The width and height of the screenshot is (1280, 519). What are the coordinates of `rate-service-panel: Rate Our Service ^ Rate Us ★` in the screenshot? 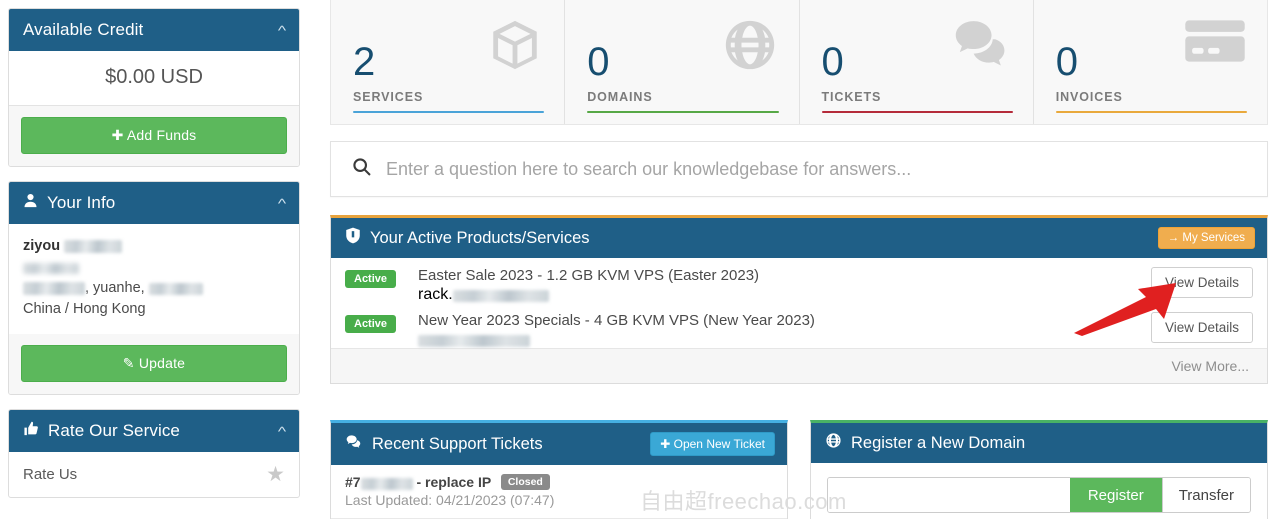 It's located at (154, 454).